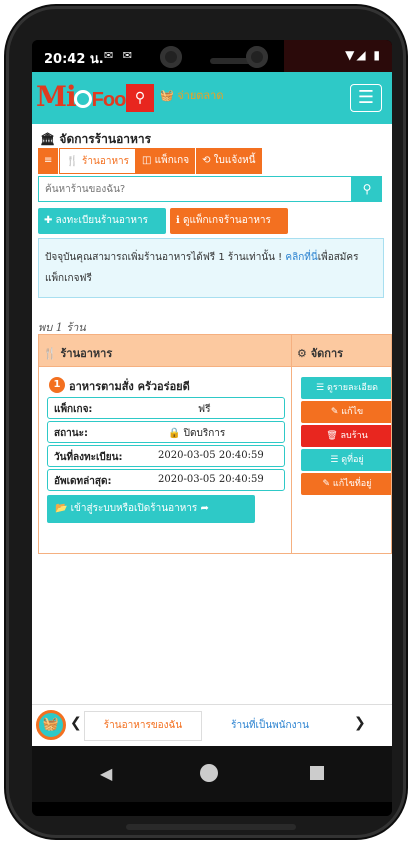 This screenshot has width=412, height=842. I want to click on tab-employee-restaurants: ร้านที่เป็นพนักงาน, so click(270, 726).